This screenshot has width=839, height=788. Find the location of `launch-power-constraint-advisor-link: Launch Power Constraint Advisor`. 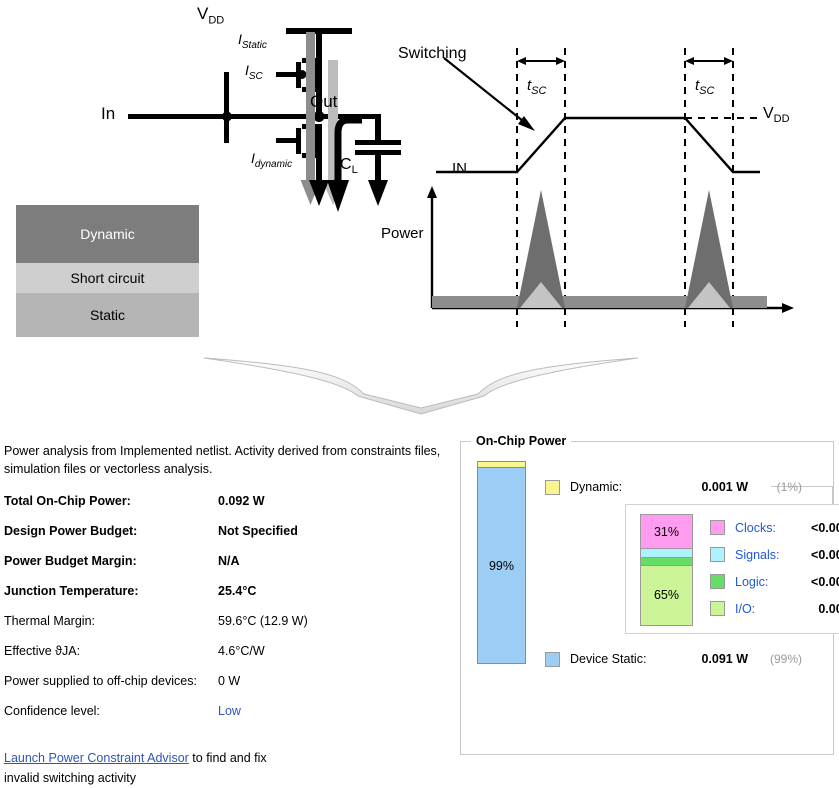

launch-power-constraint-advisor-link: Launch Power Constraint Advisor is located at coordinates (96, 758).